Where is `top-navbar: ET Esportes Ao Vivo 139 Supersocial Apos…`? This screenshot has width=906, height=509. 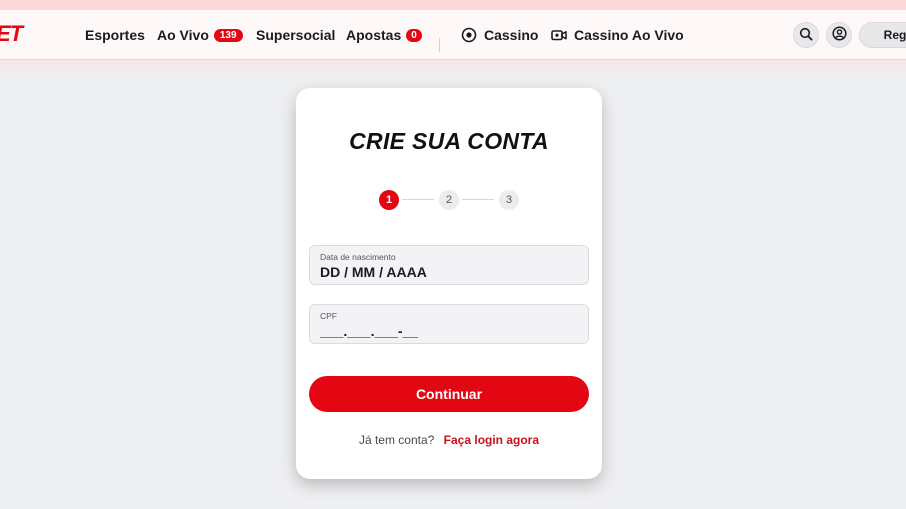
top-navbar: ET Esportes Ao Vivo 139 Supersocial Apos… is located at coordinates (453, 35).